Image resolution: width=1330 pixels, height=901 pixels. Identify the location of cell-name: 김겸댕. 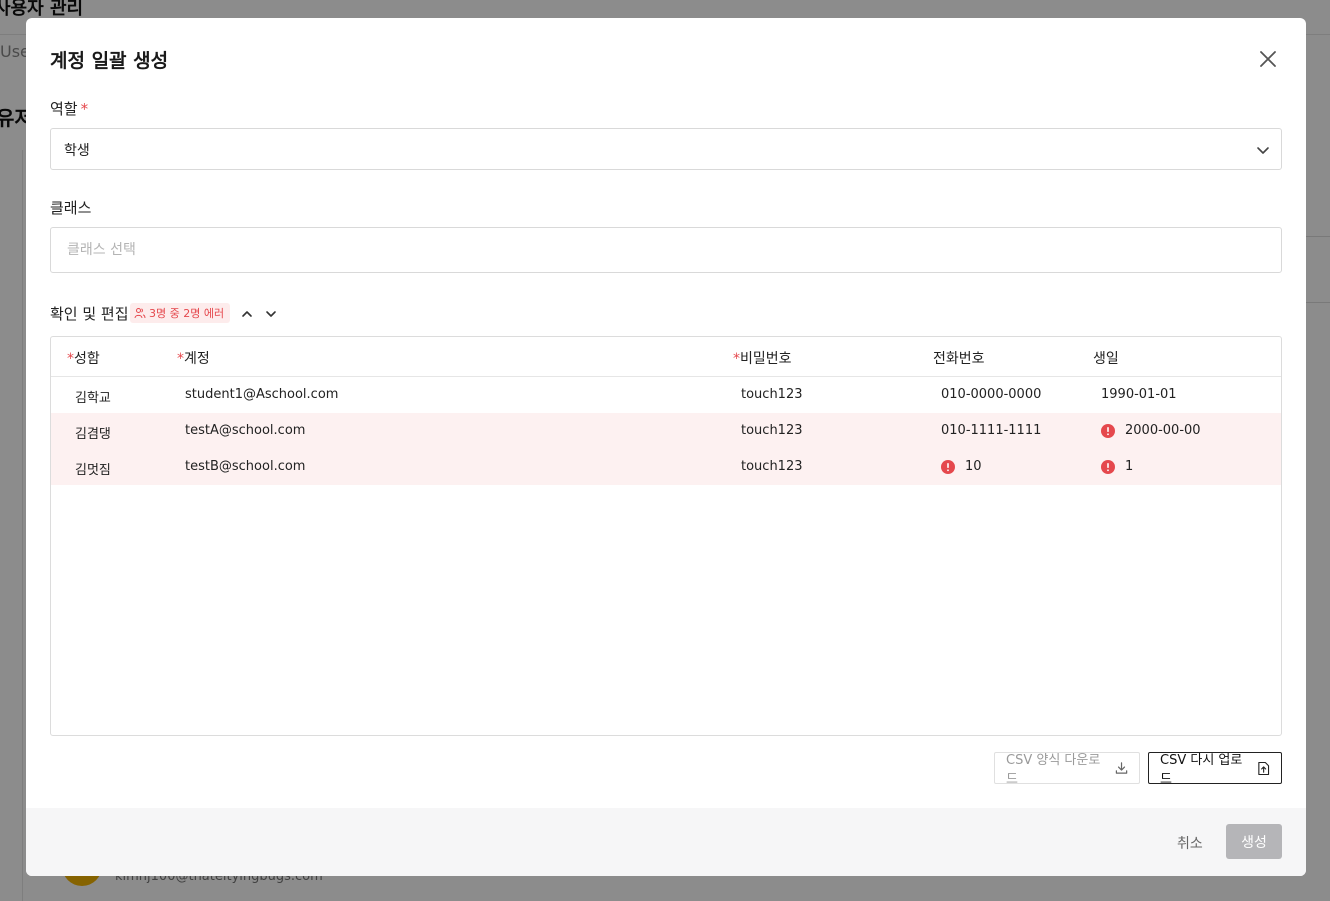
(93, 432).